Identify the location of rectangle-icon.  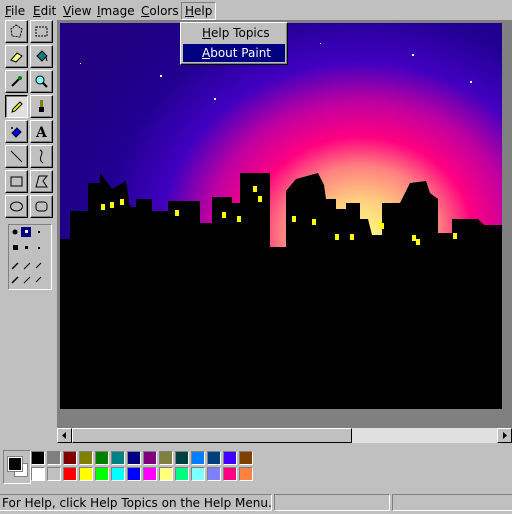
(16, 181).